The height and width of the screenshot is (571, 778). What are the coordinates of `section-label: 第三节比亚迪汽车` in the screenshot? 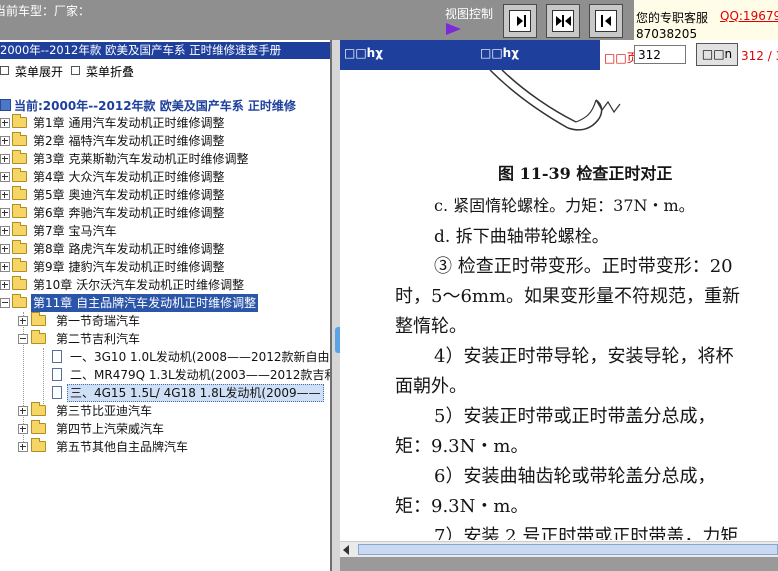 It's located at (104, 411).